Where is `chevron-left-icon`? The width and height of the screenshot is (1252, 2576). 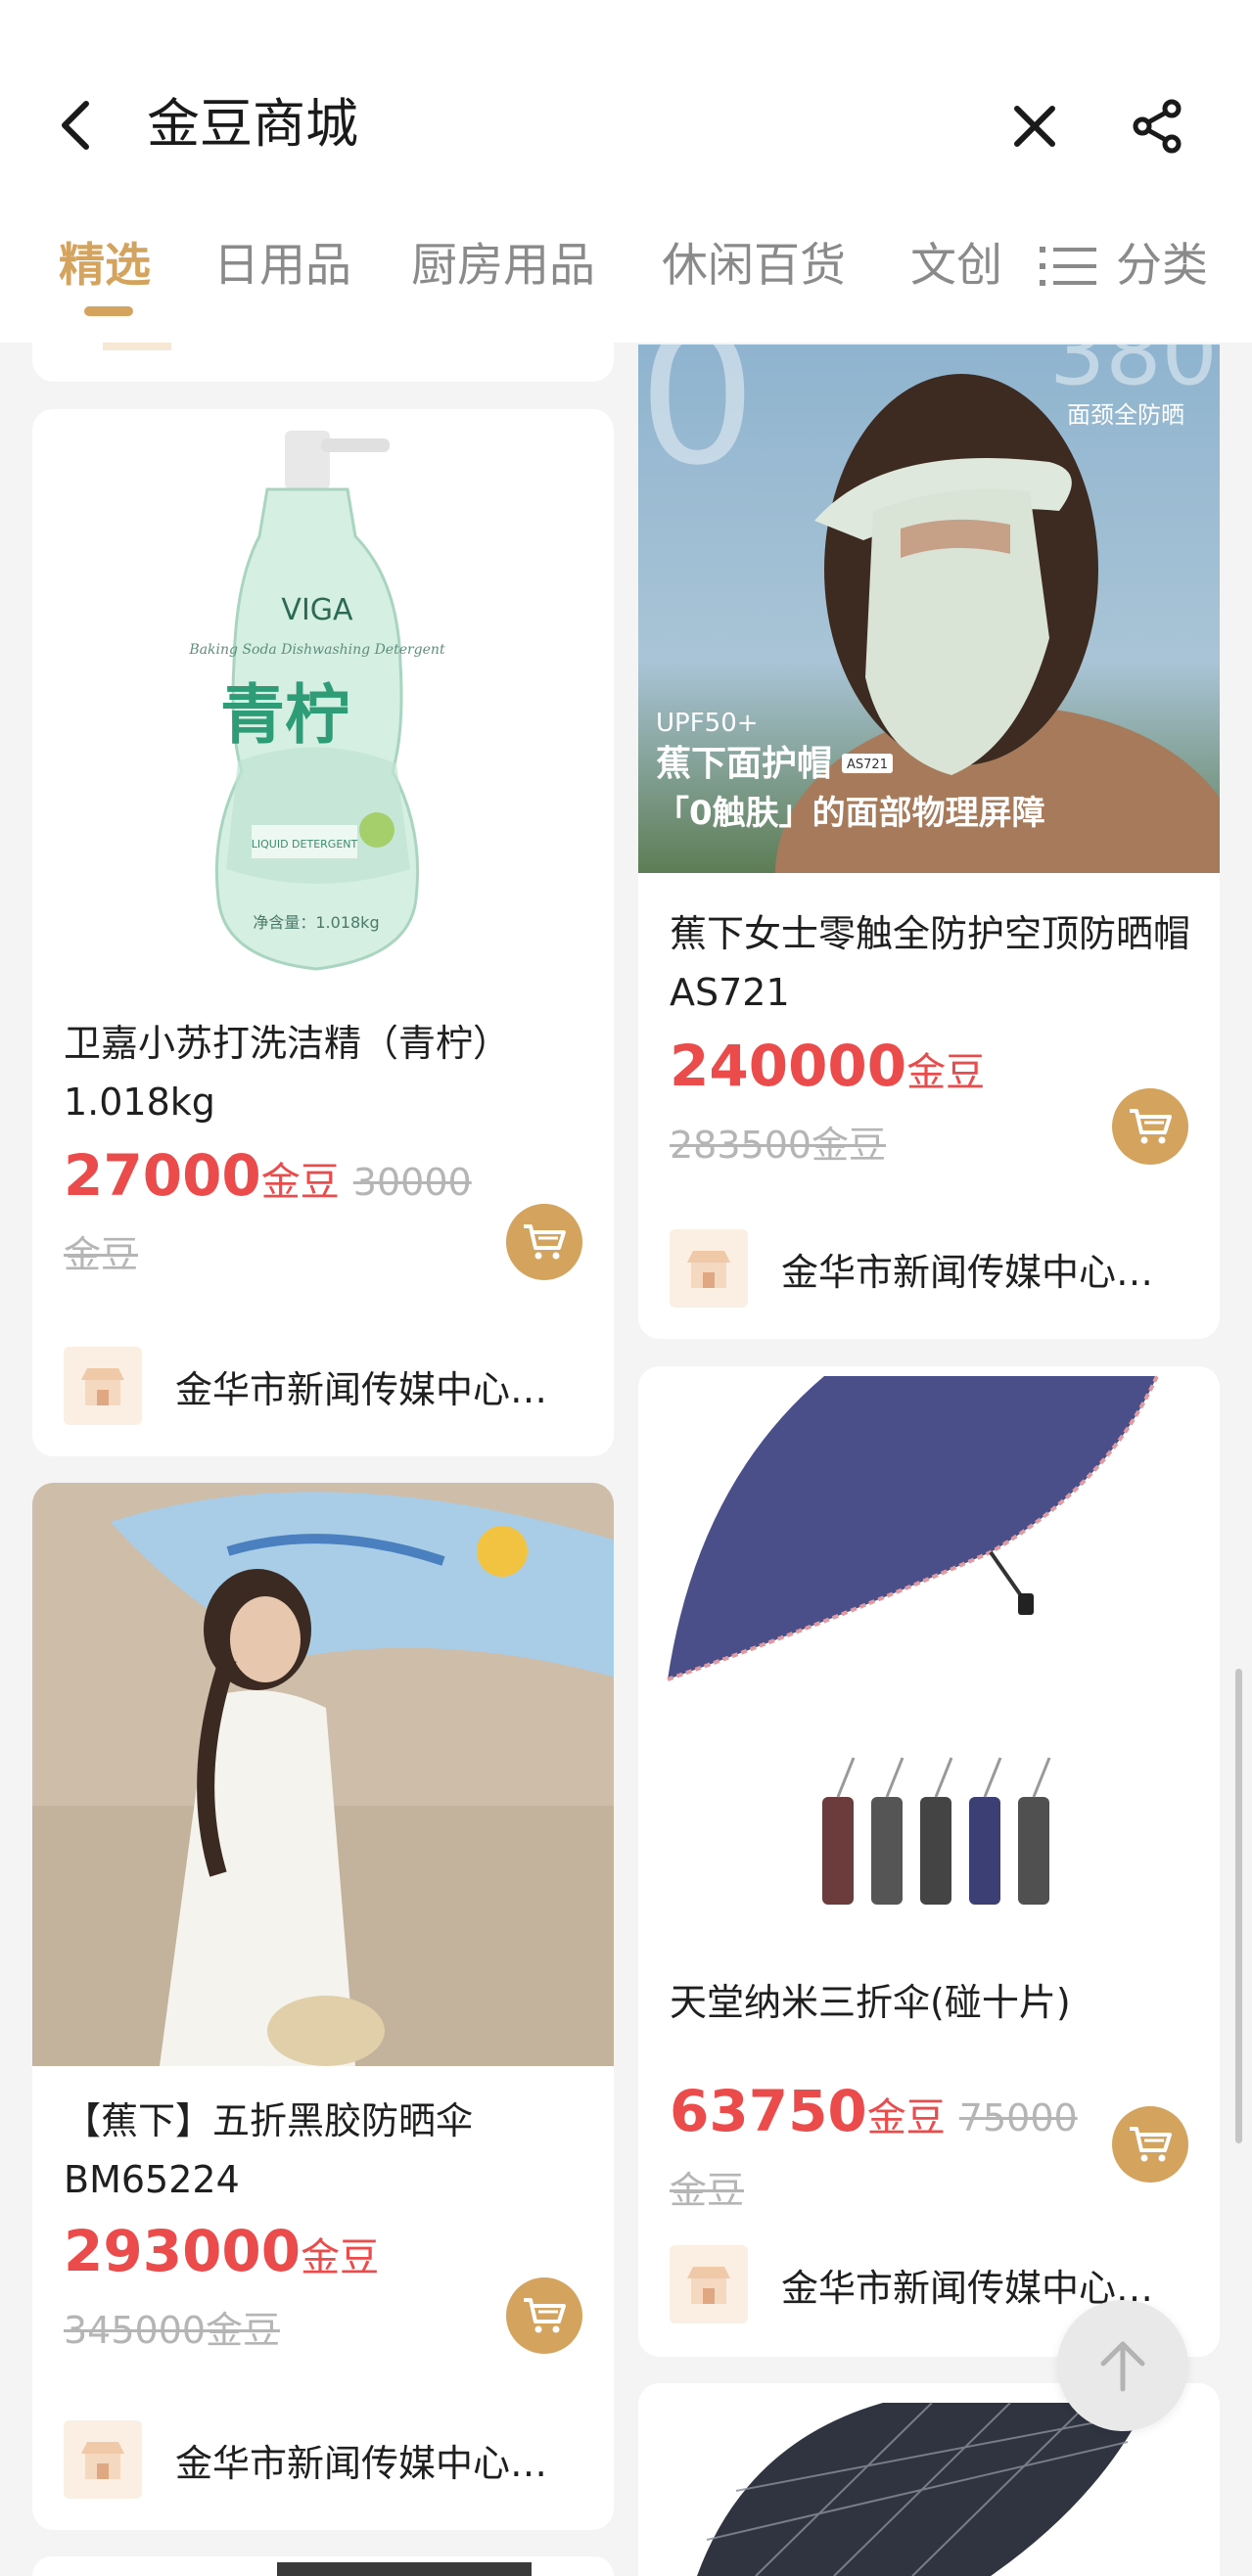
chevron-left-icon is located at coordinates (76, 125).